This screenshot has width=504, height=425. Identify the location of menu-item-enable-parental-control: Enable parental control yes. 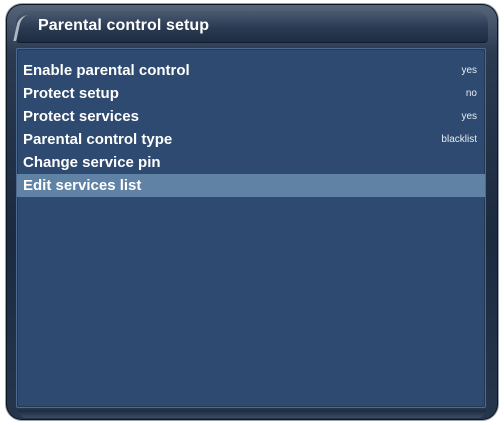
(251, 70).